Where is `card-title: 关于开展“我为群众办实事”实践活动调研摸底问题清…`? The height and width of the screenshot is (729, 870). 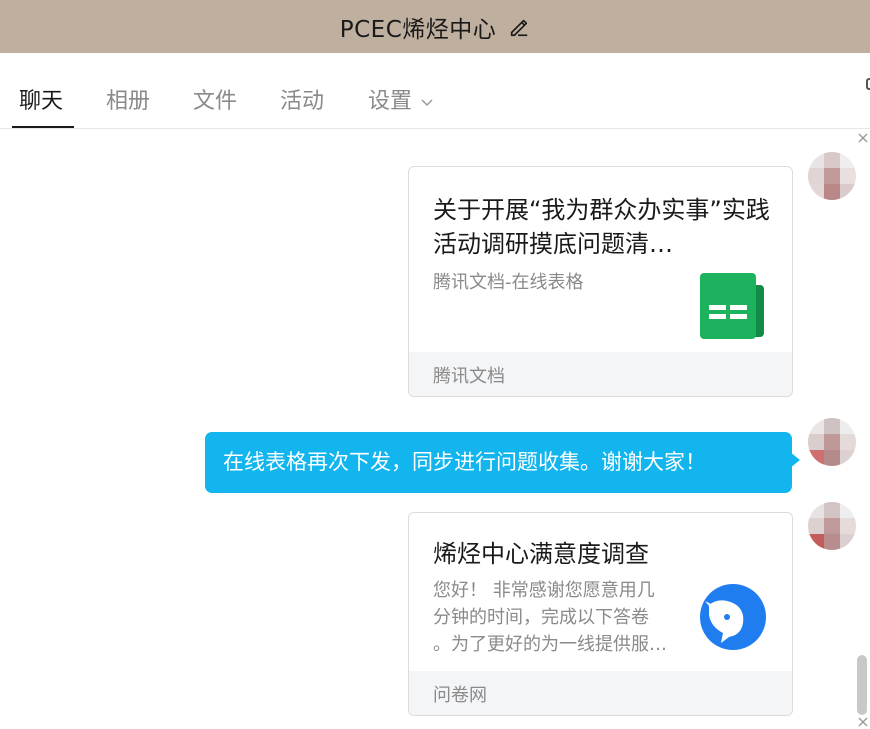
card-title: 关于开展“我为群众办实事”实践活动调研摸底问题清… is located at coordinates (601, 227).